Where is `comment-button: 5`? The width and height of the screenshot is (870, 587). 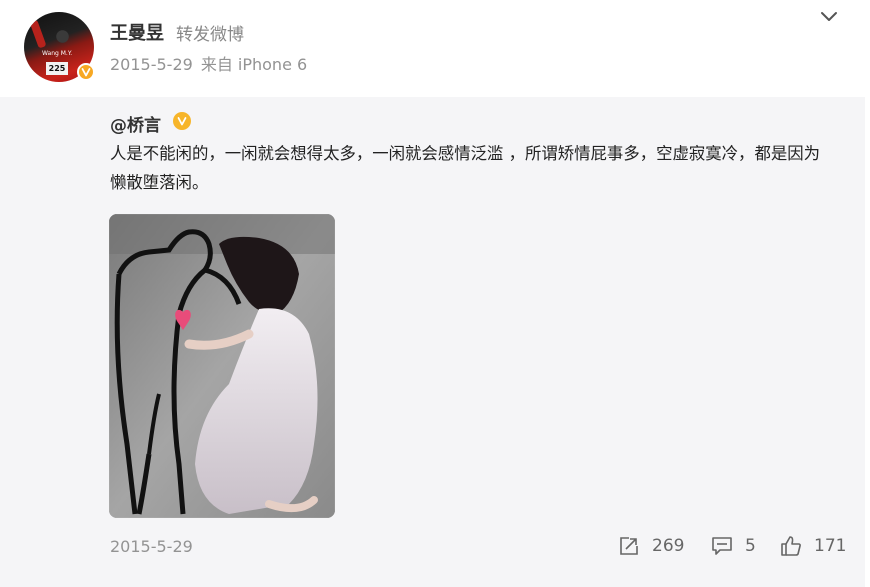
comment-button: 5 is located at coordinates (733, 546).